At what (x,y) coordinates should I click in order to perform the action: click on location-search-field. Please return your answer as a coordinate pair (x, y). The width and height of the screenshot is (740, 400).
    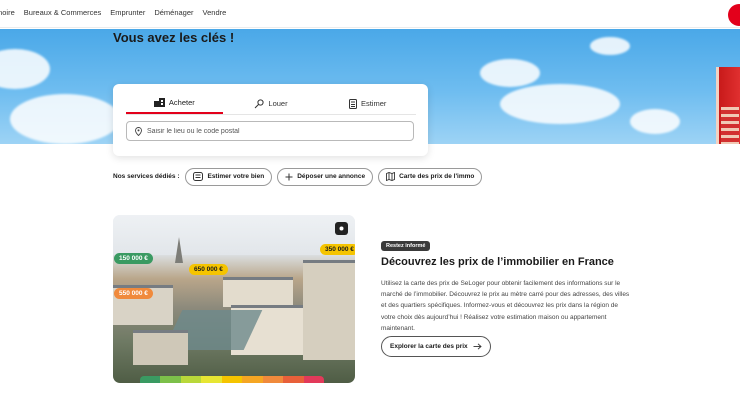
    Looking at the image, I should click on (270, 131).